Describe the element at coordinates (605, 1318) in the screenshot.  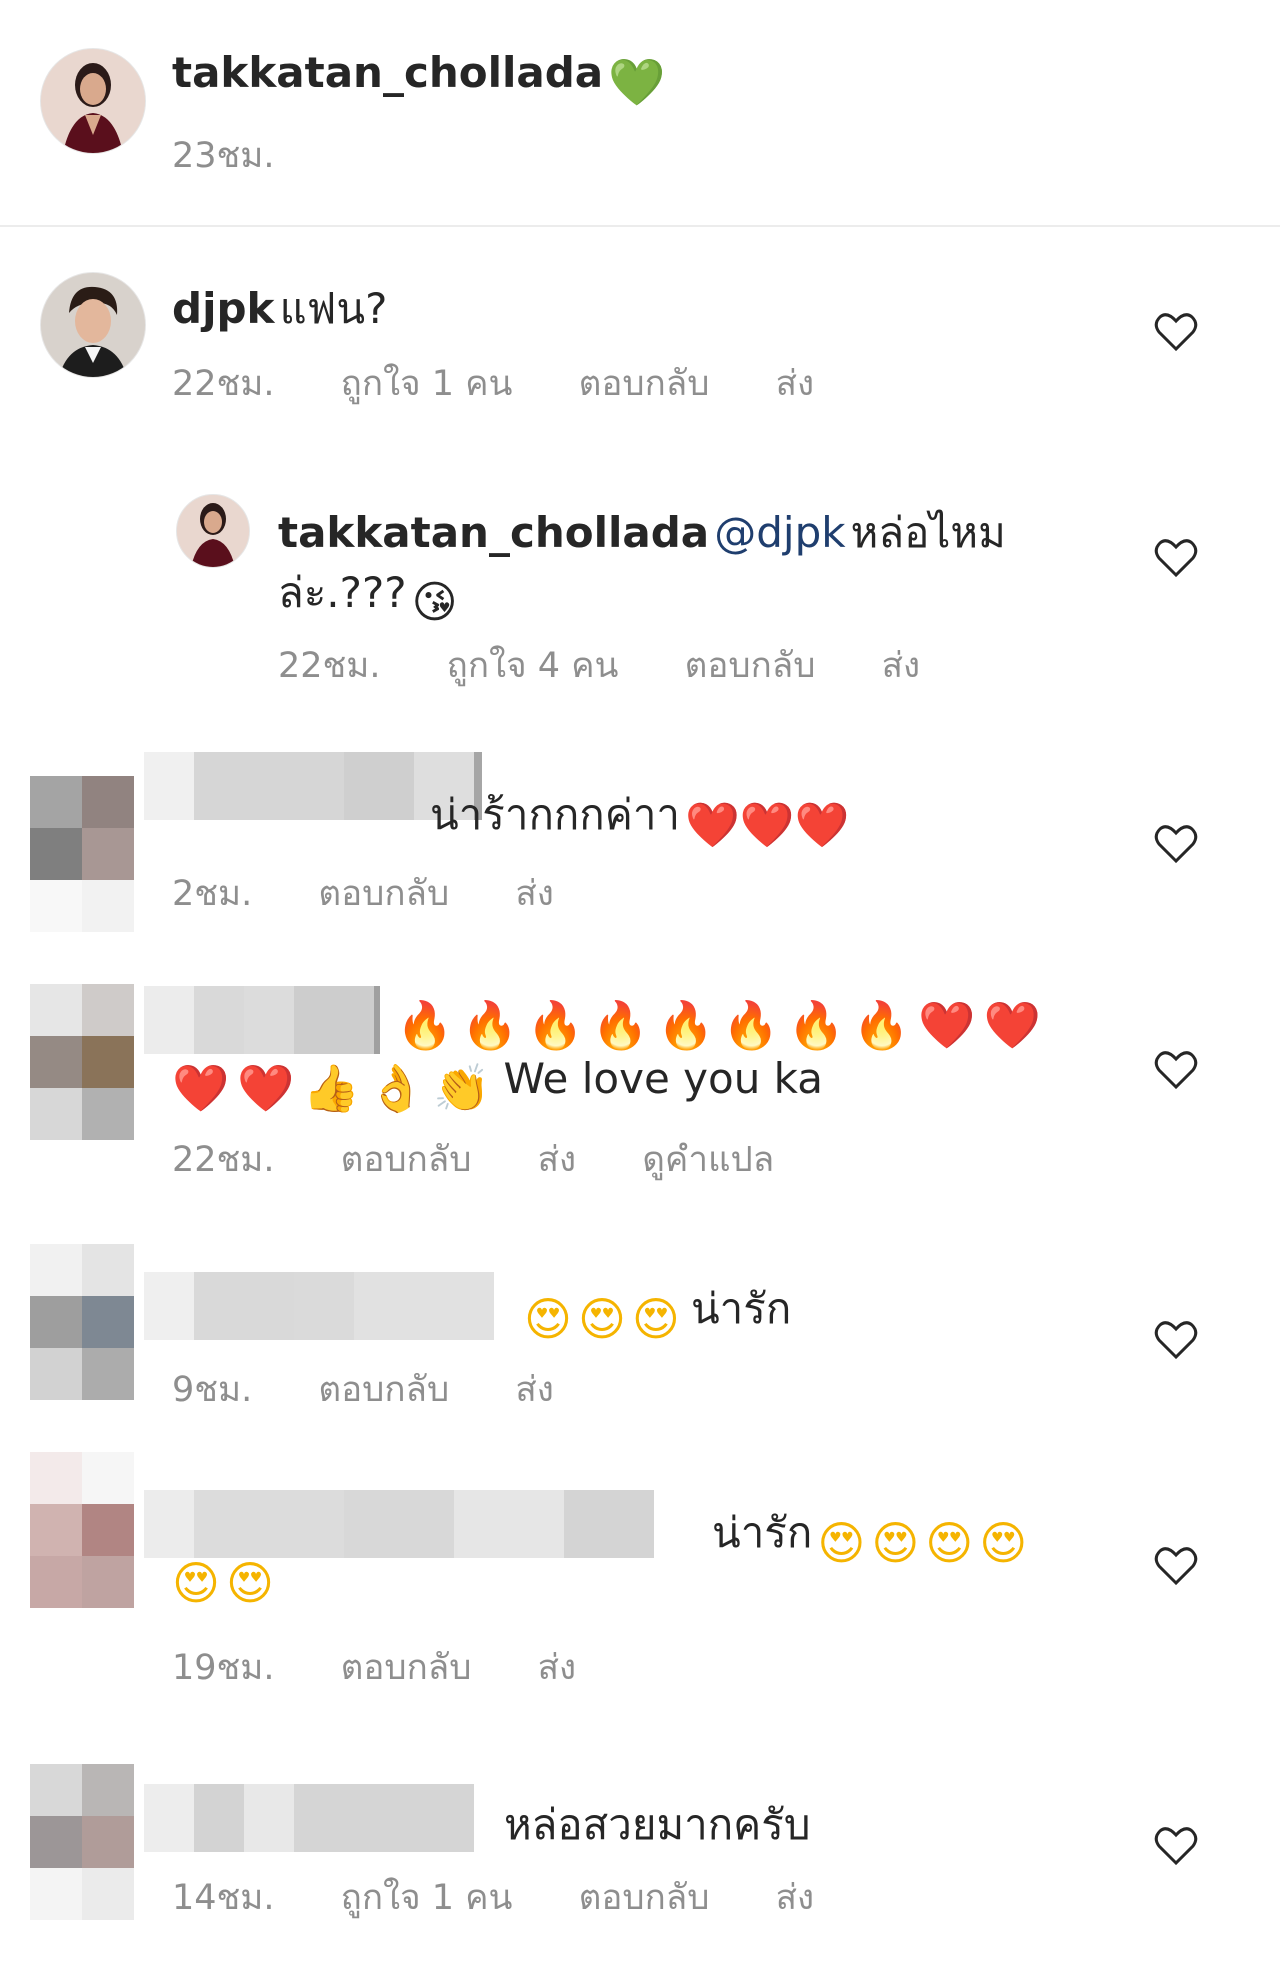
I see `heart-eyes-emoji-icon: 😍😍😍` at that location.